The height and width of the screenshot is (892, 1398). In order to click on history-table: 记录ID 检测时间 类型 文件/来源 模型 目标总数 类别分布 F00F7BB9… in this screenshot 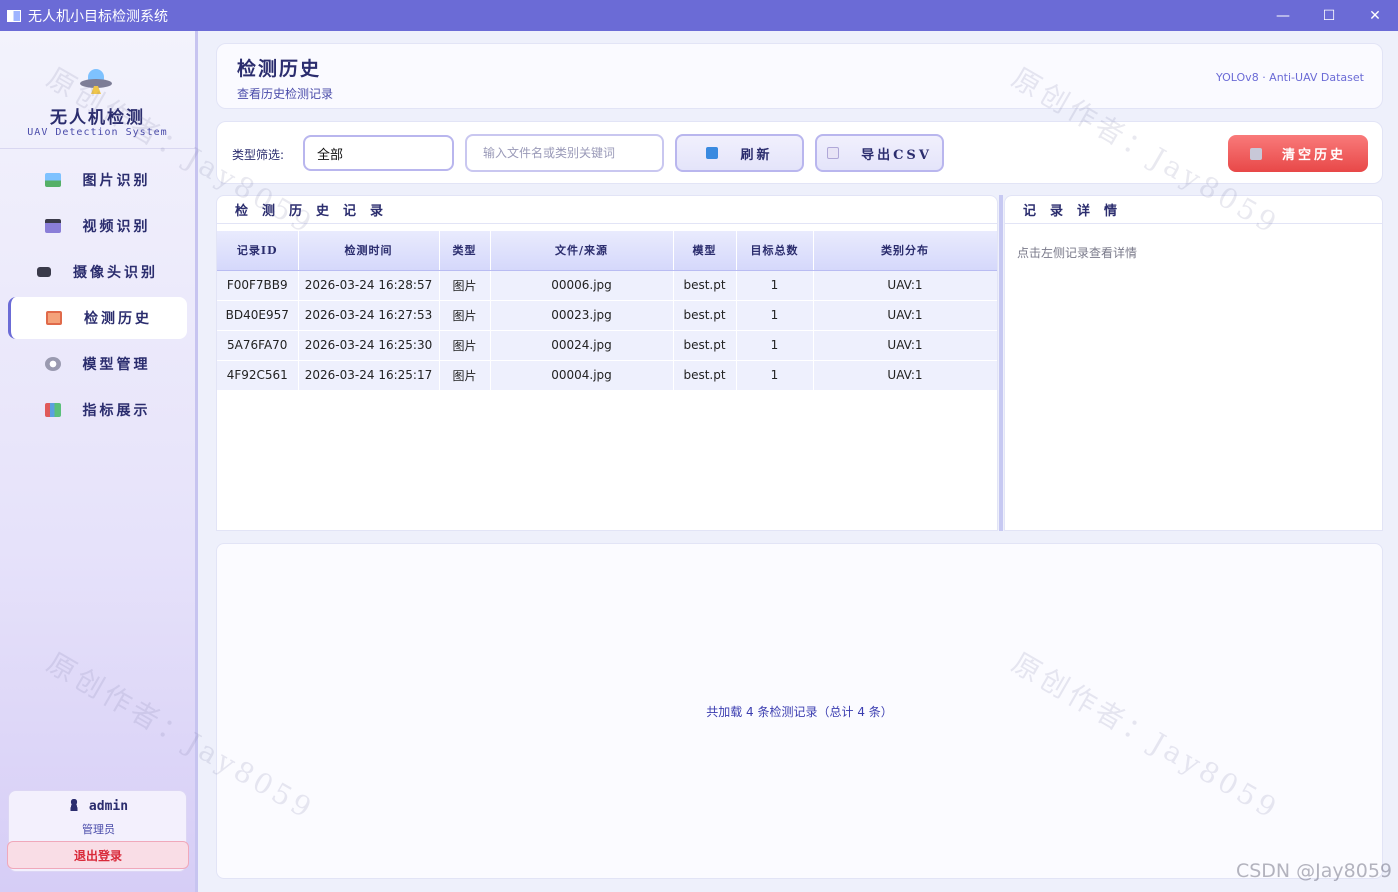, I will do `click(607, 311)`.